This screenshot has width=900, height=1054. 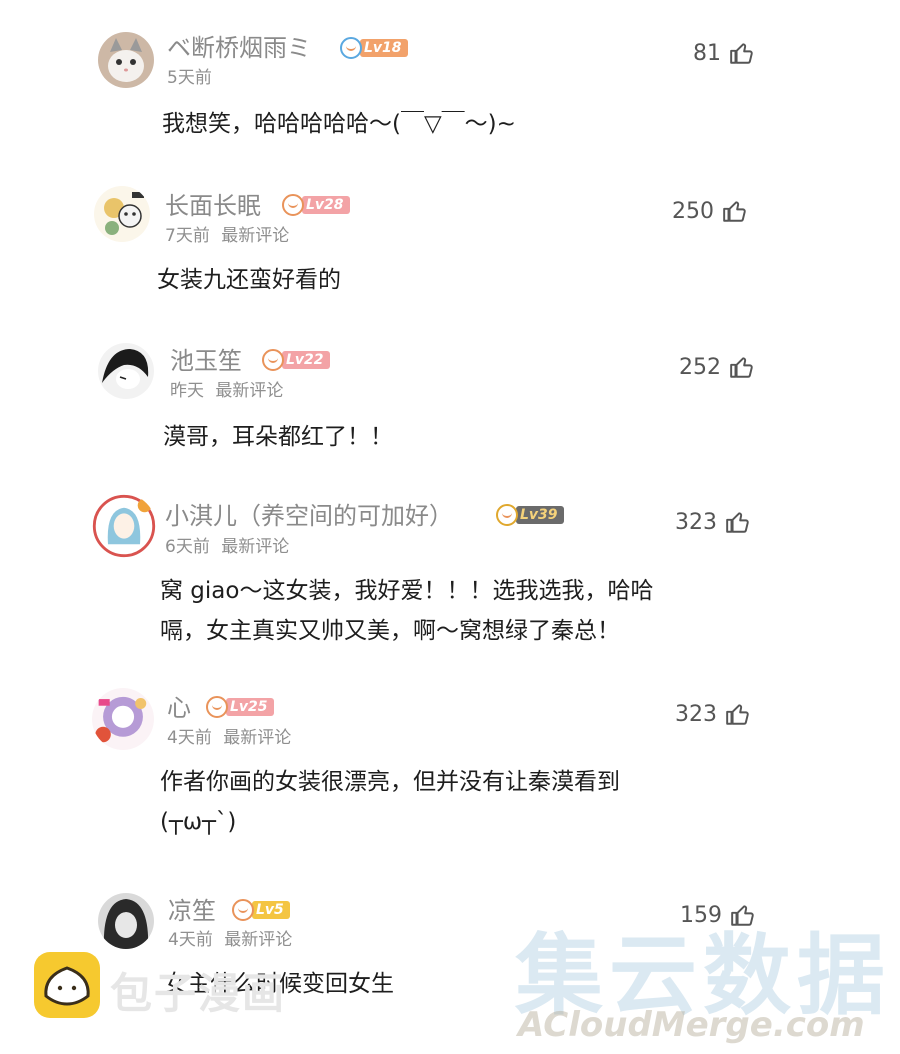 I want to click on level-badge: Lv22, so click(x=296, y=360).